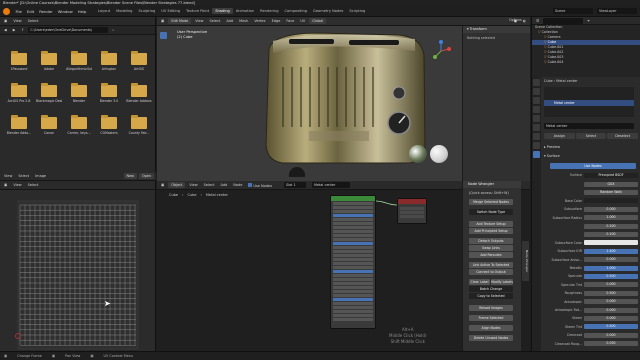  I want to click on property-value-field: 0.500, so click(611, 327).